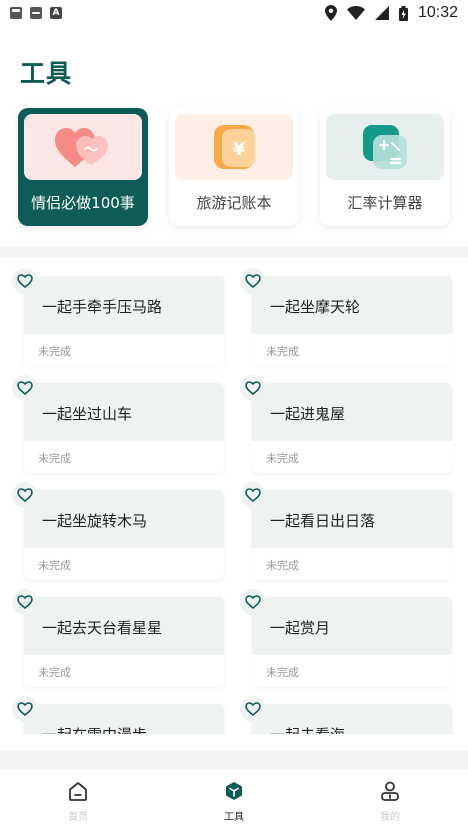 This screenshot has width=468, height=832. I want to click on item-card: 一起坐过山车 未完成, so click(124, 428).